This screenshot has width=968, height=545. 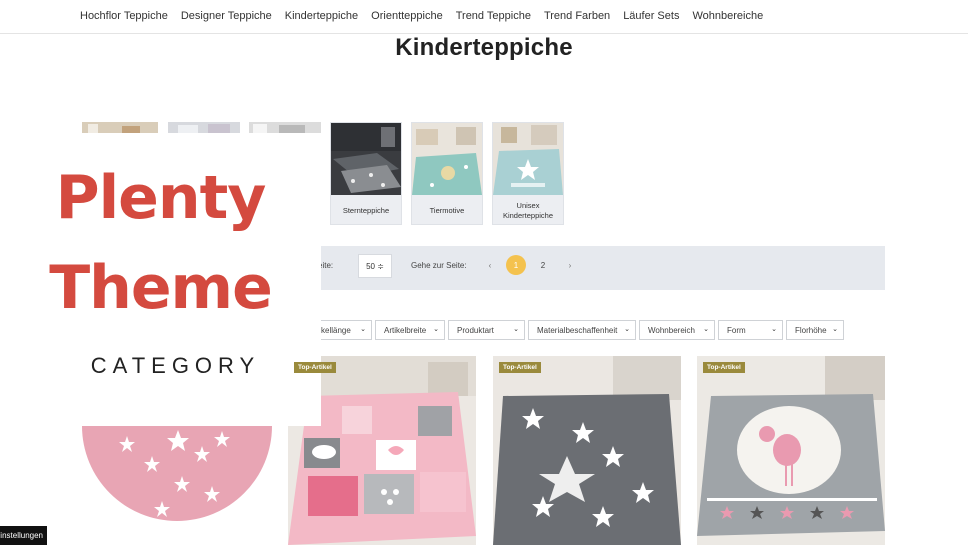 I want to click on filter-label: Wohnbereich, so click(x=671, y=330).